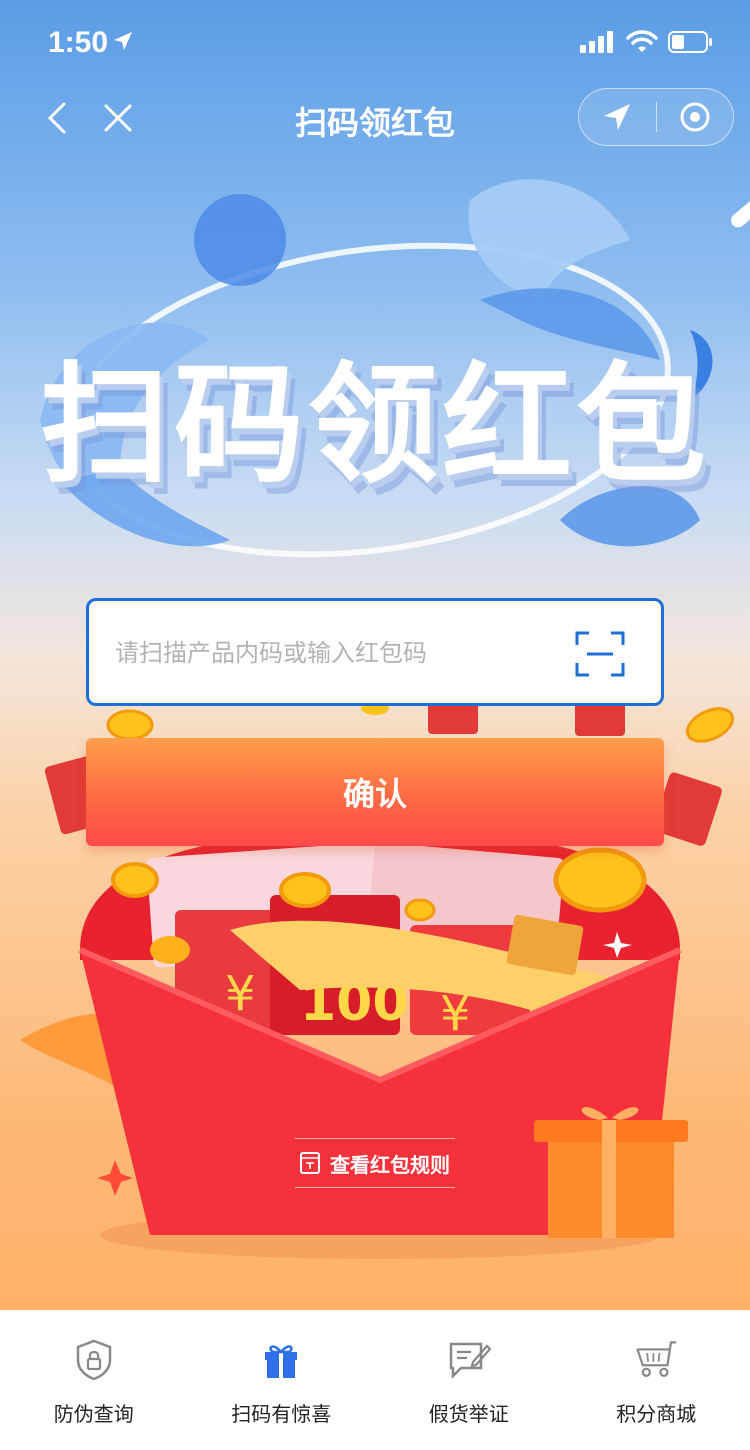 The height and width of the screenshot is (1450, 750). I want to click on shield-lock-icon, so click(93, 1360).